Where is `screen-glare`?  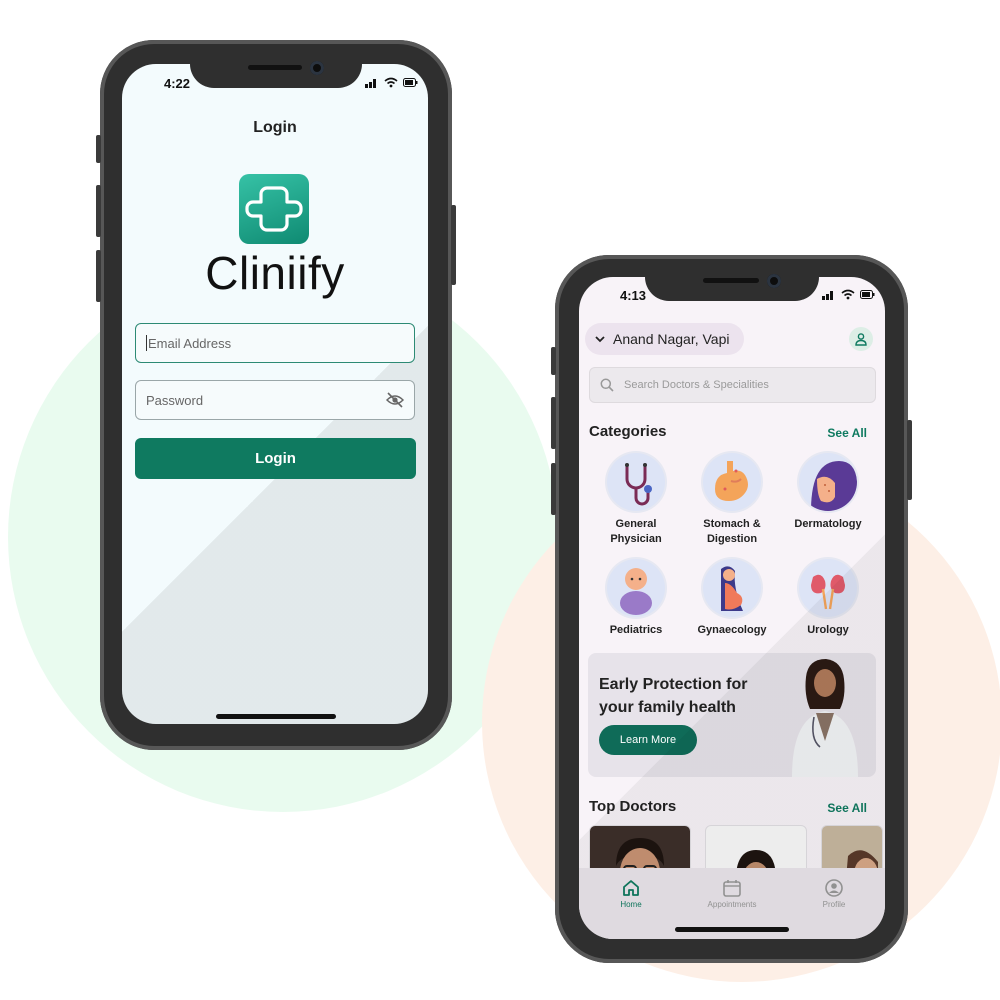 screen-glare is located at coordinates (275, 479).